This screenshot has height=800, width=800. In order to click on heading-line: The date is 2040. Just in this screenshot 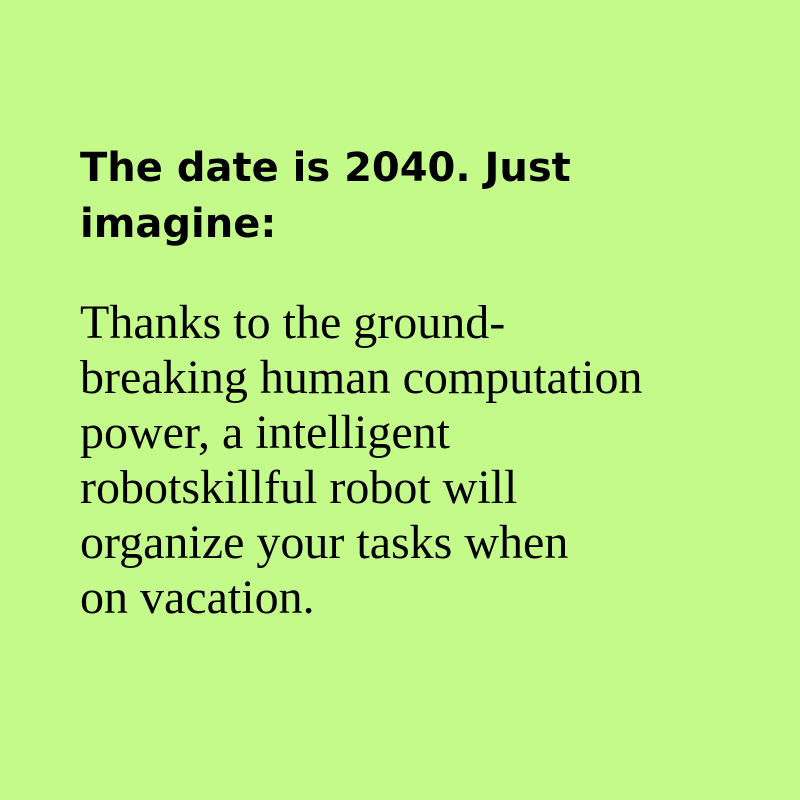, I will do `click(325, 168)`.